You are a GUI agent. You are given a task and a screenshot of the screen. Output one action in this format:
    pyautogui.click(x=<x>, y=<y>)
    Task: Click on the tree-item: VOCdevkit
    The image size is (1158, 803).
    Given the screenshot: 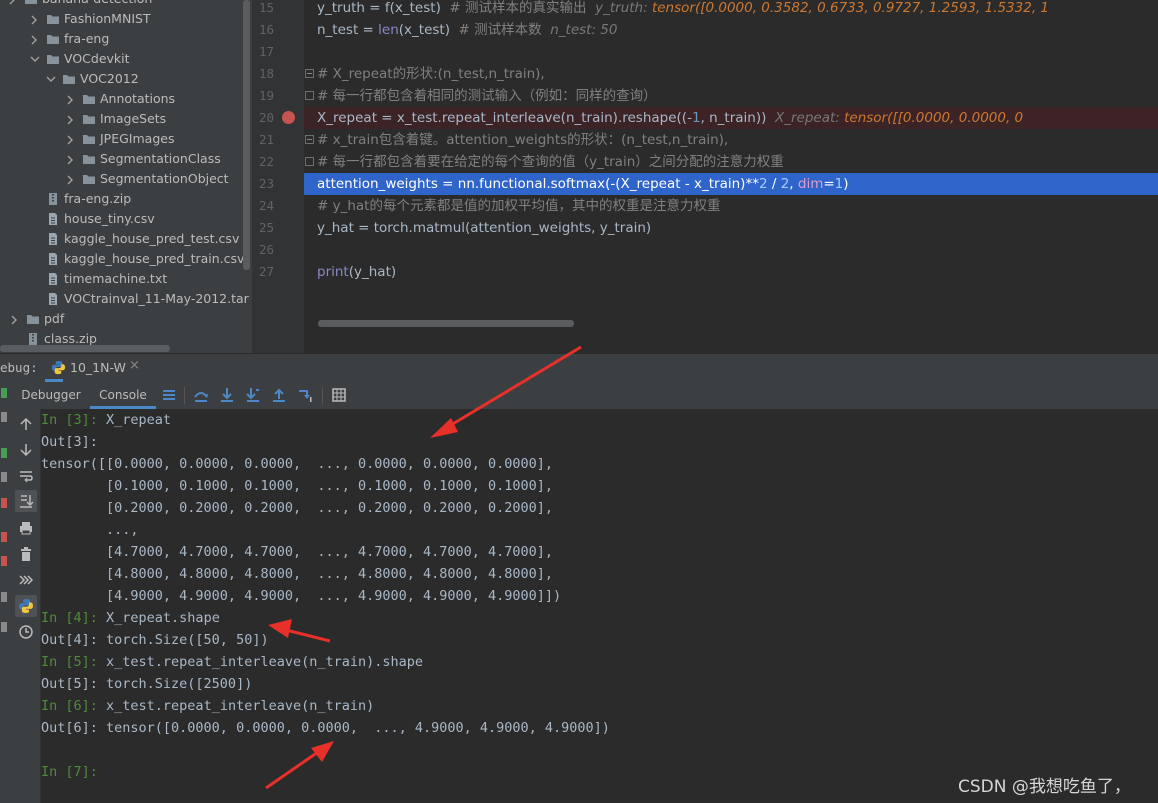 What is the action you would take?
    pyautogui.click(x=120, y=59)
    